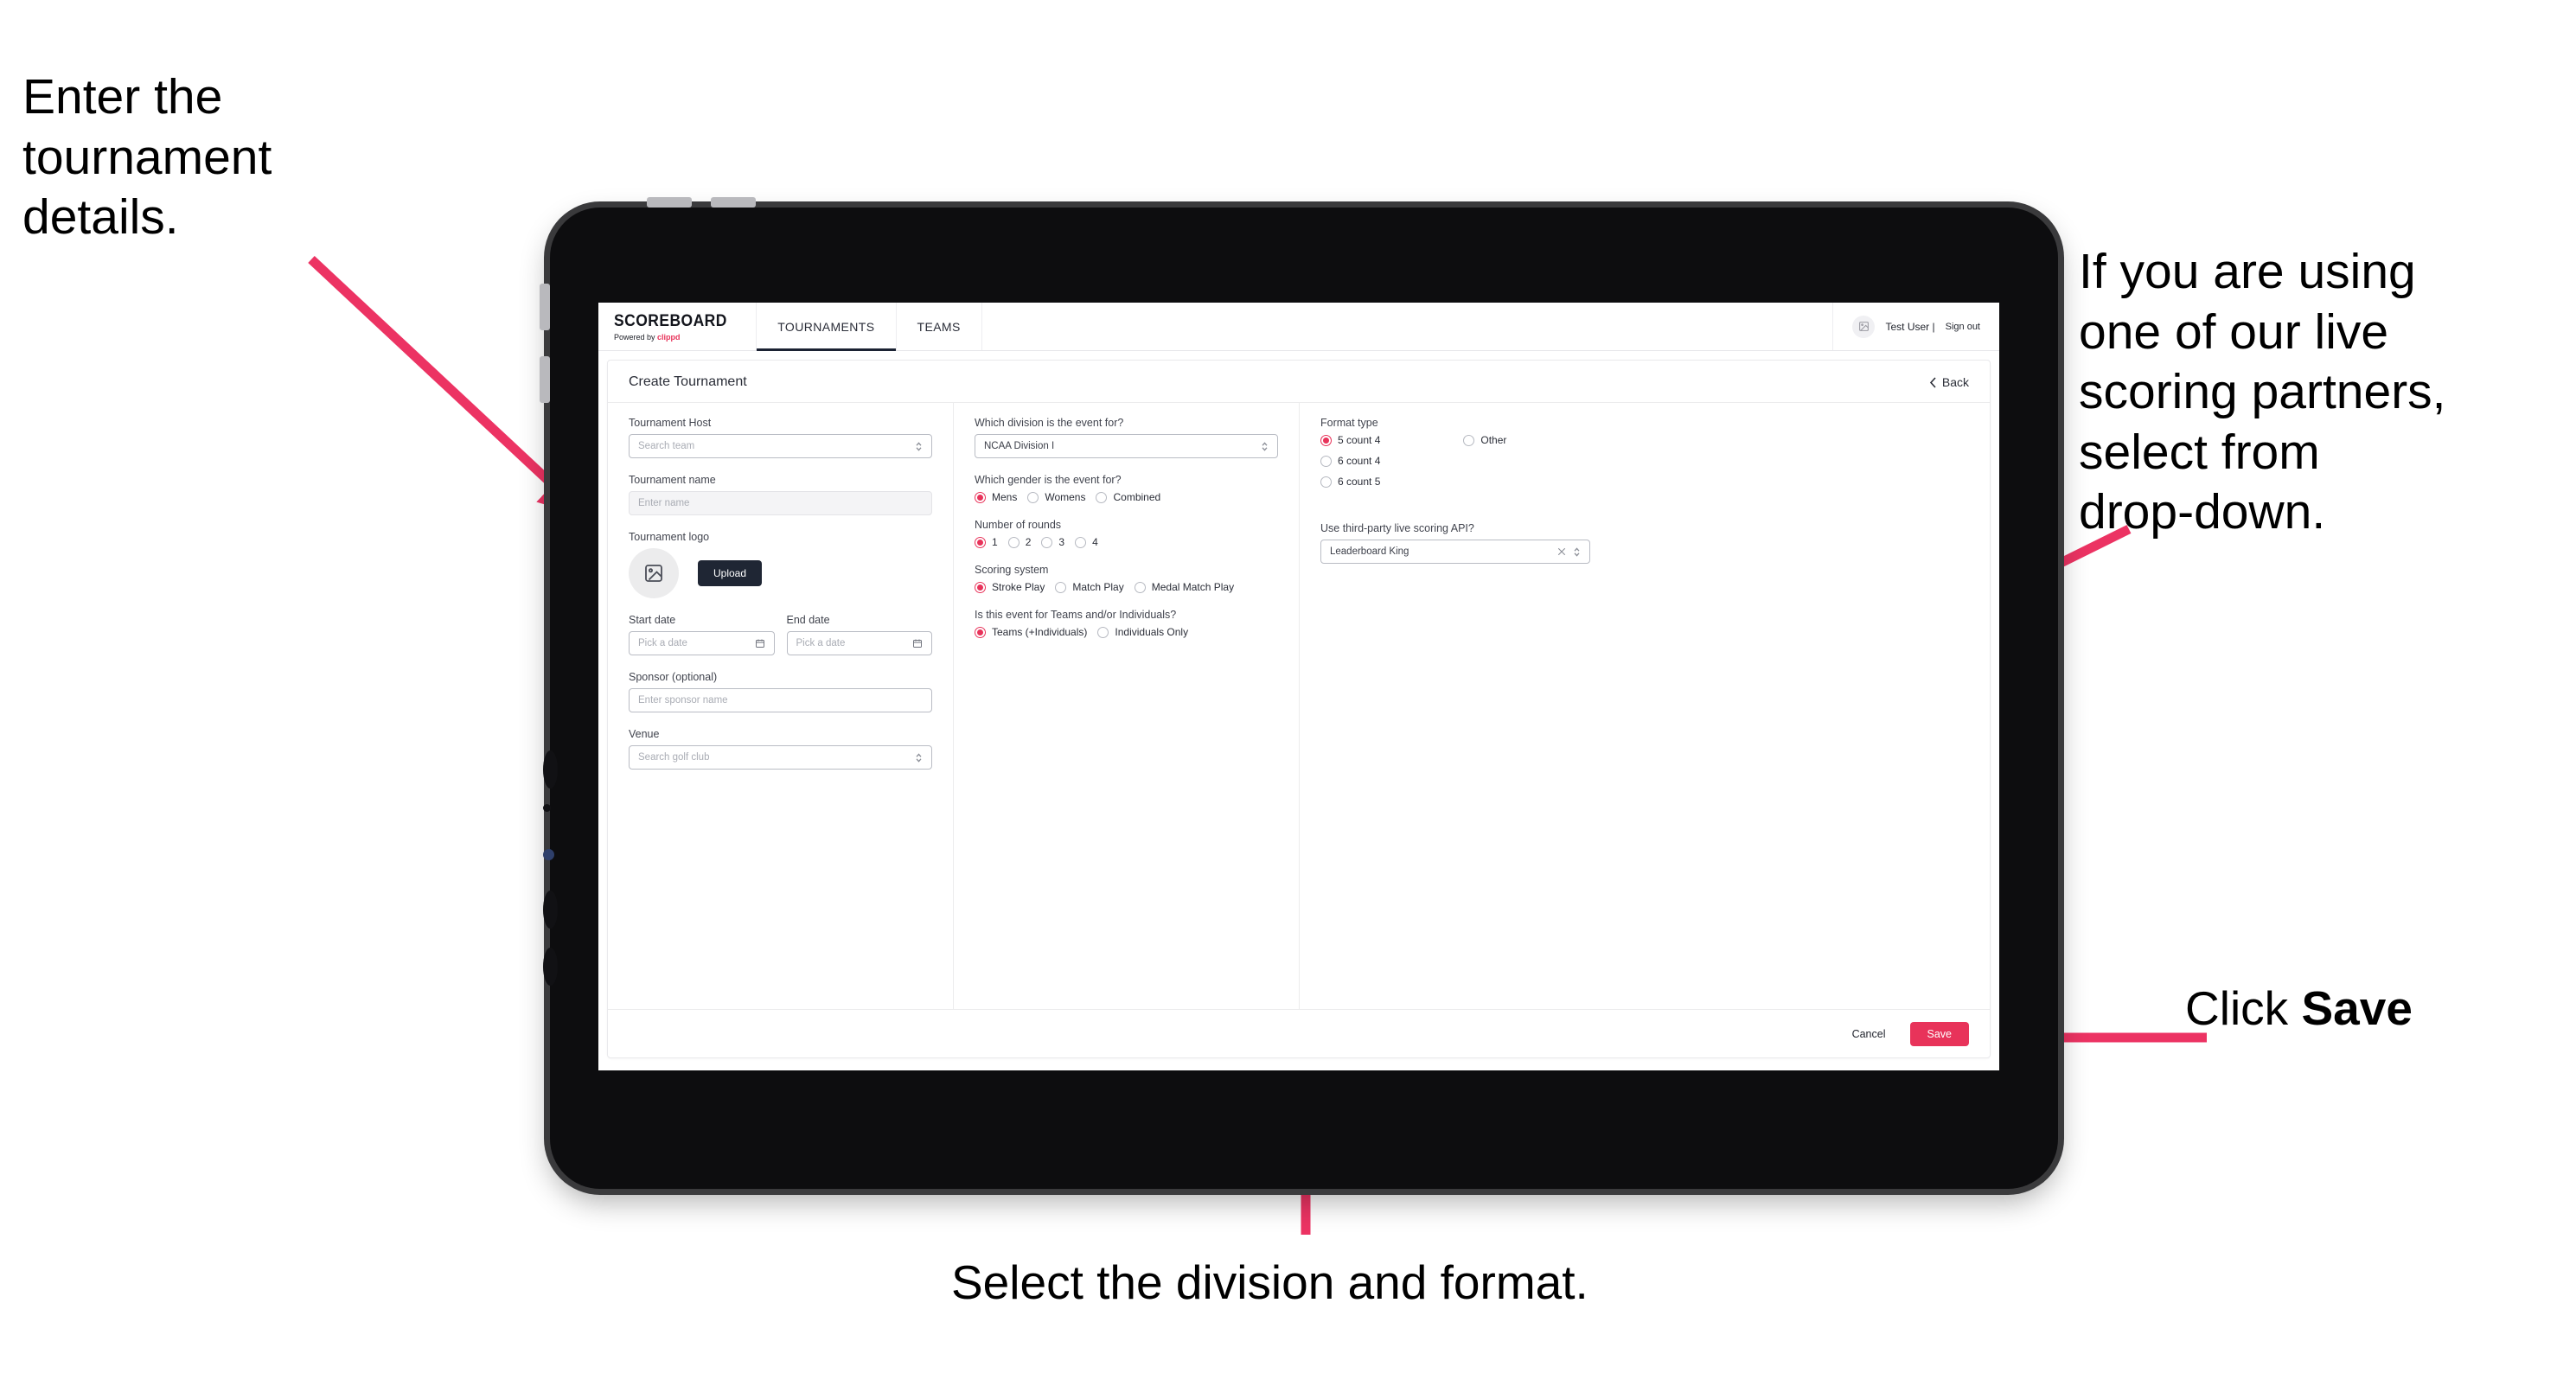 This screenshot has width=2576, height=1386. Describe the element at coordinates (1569, 552) in the screenshot. I see `scoring-api-icons` at that location.